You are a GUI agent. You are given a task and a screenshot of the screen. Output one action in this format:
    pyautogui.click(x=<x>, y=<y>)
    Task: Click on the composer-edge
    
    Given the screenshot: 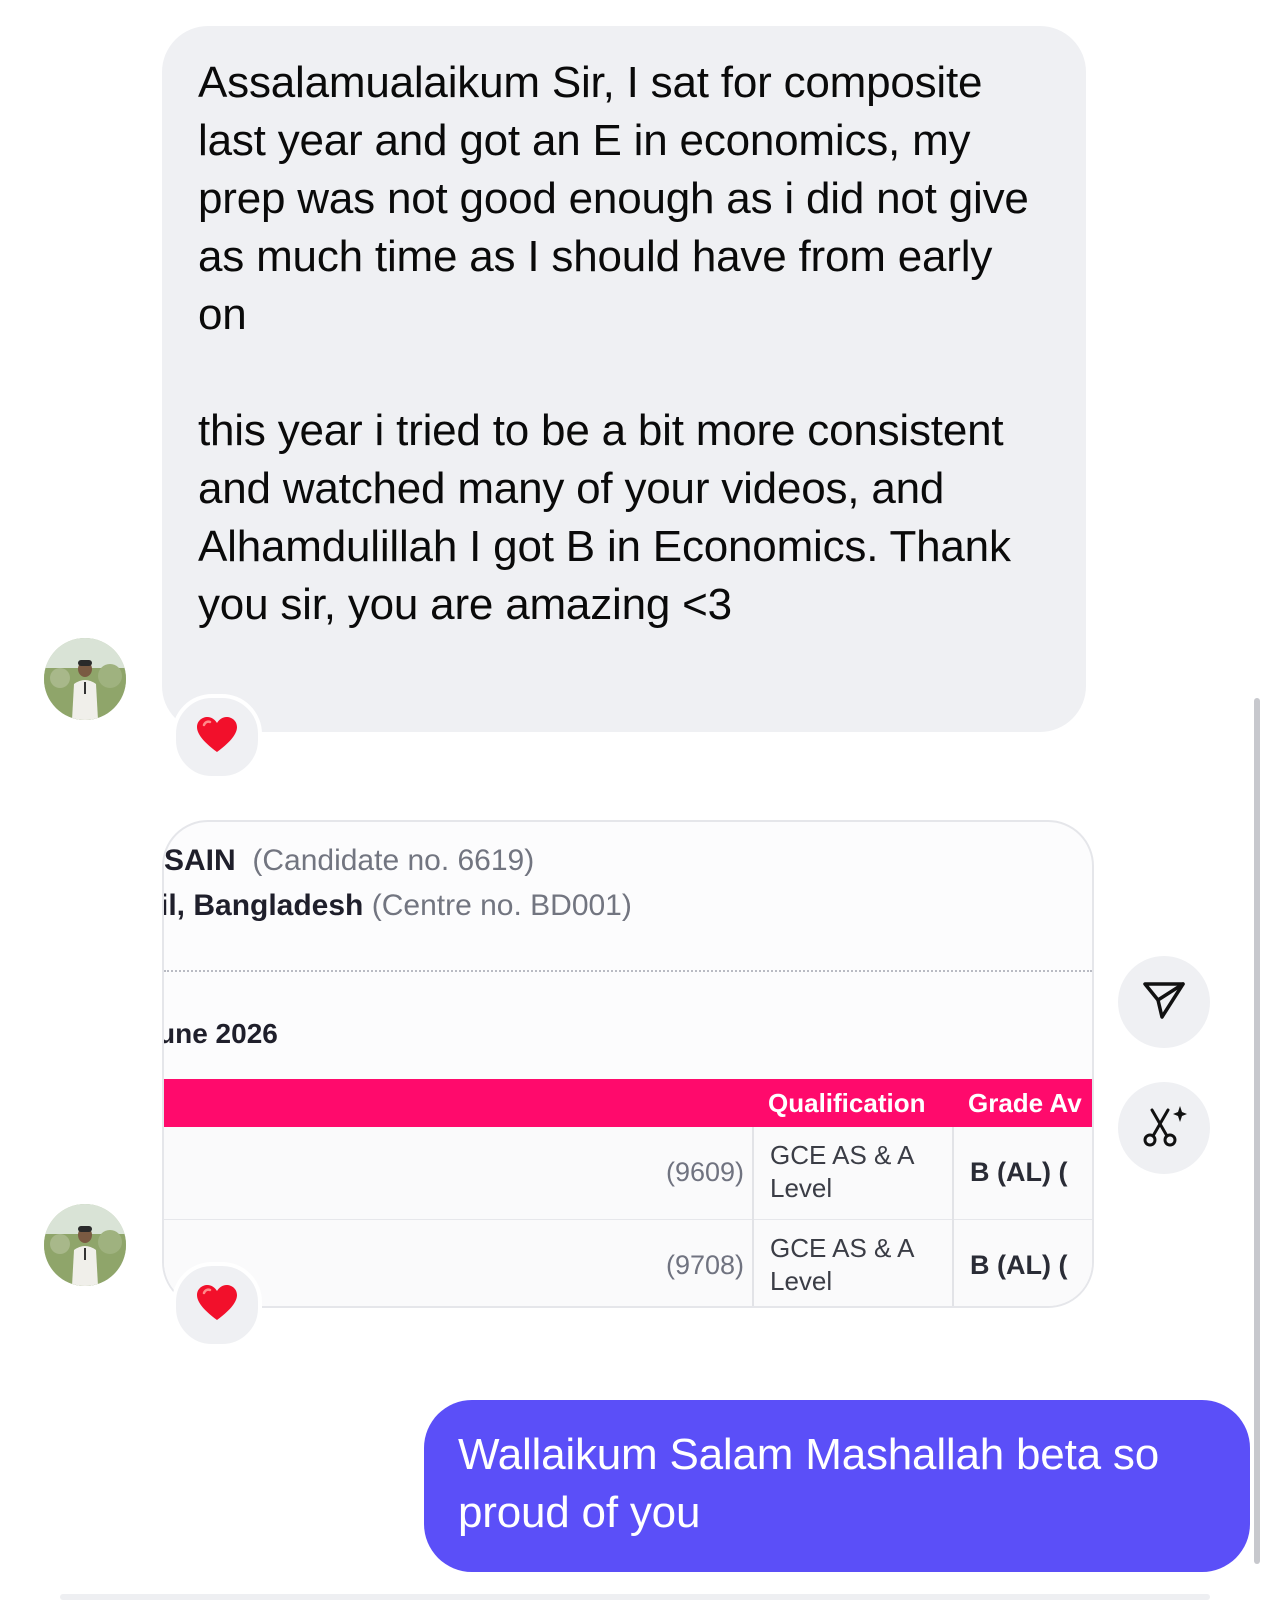 What is the action you would take?
    pyautogui.click(x=635, y=1597)
    